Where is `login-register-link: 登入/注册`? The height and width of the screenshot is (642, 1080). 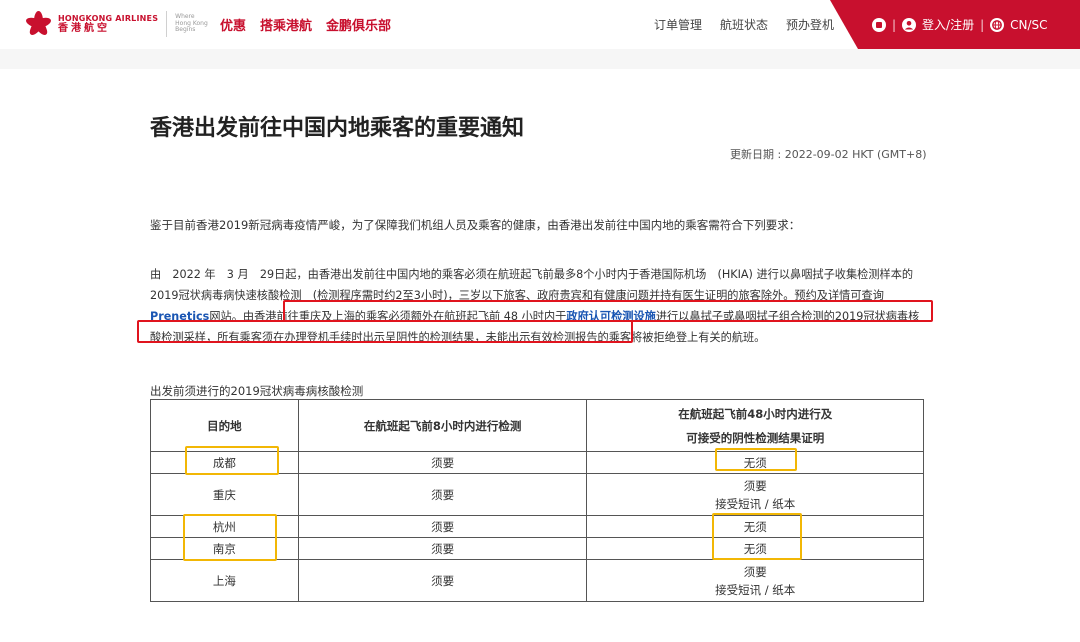 login-register-link: 登入/注册 is located at coordinates (948, 24).